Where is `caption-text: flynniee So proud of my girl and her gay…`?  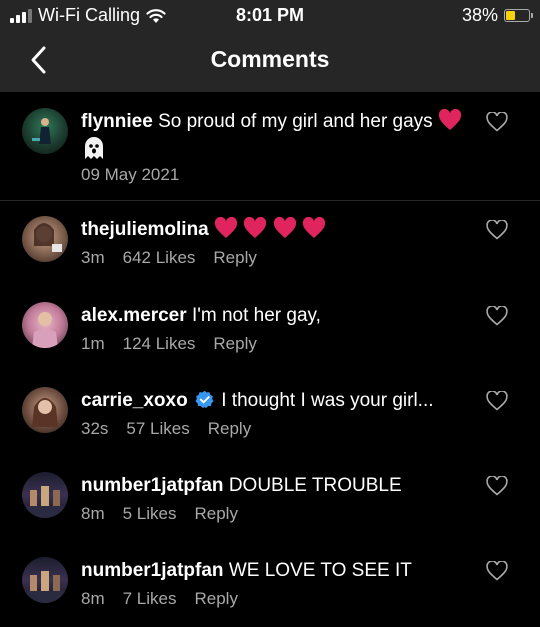
caption-text: flynniee So proud of my girl and her gay… is located at coordinates (275, 136).